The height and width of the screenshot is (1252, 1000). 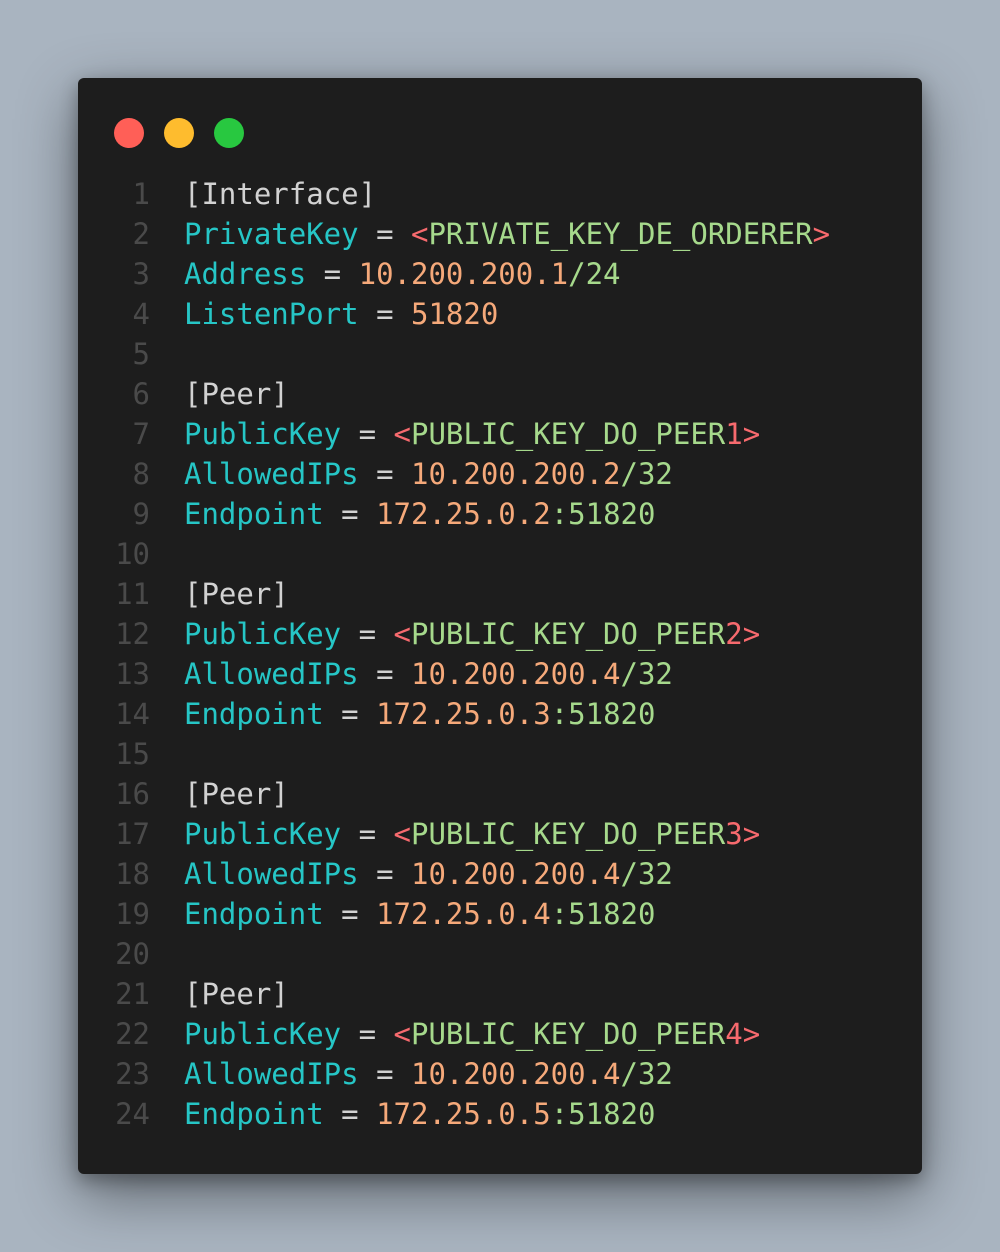 What do you see at coordinates (743, 434) in the screenshot?
I see `token-sym: 1>` at bounding box center [743, 434].